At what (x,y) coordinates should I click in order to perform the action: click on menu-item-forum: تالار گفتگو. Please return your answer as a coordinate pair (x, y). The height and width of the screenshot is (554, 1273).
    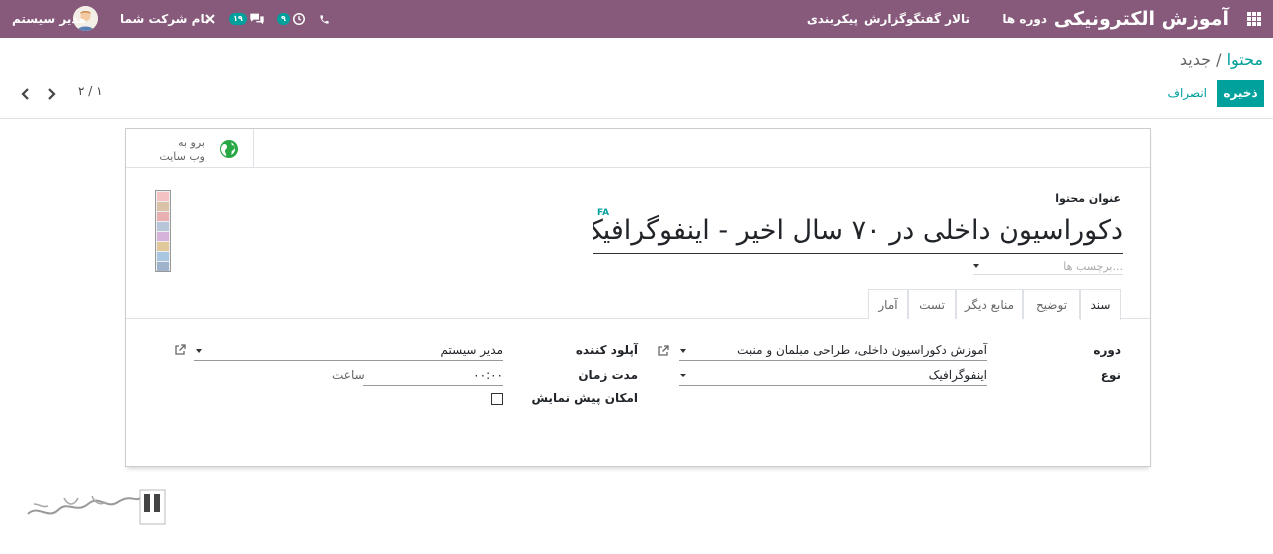
    Looking at the image, I should click on (938, 19).